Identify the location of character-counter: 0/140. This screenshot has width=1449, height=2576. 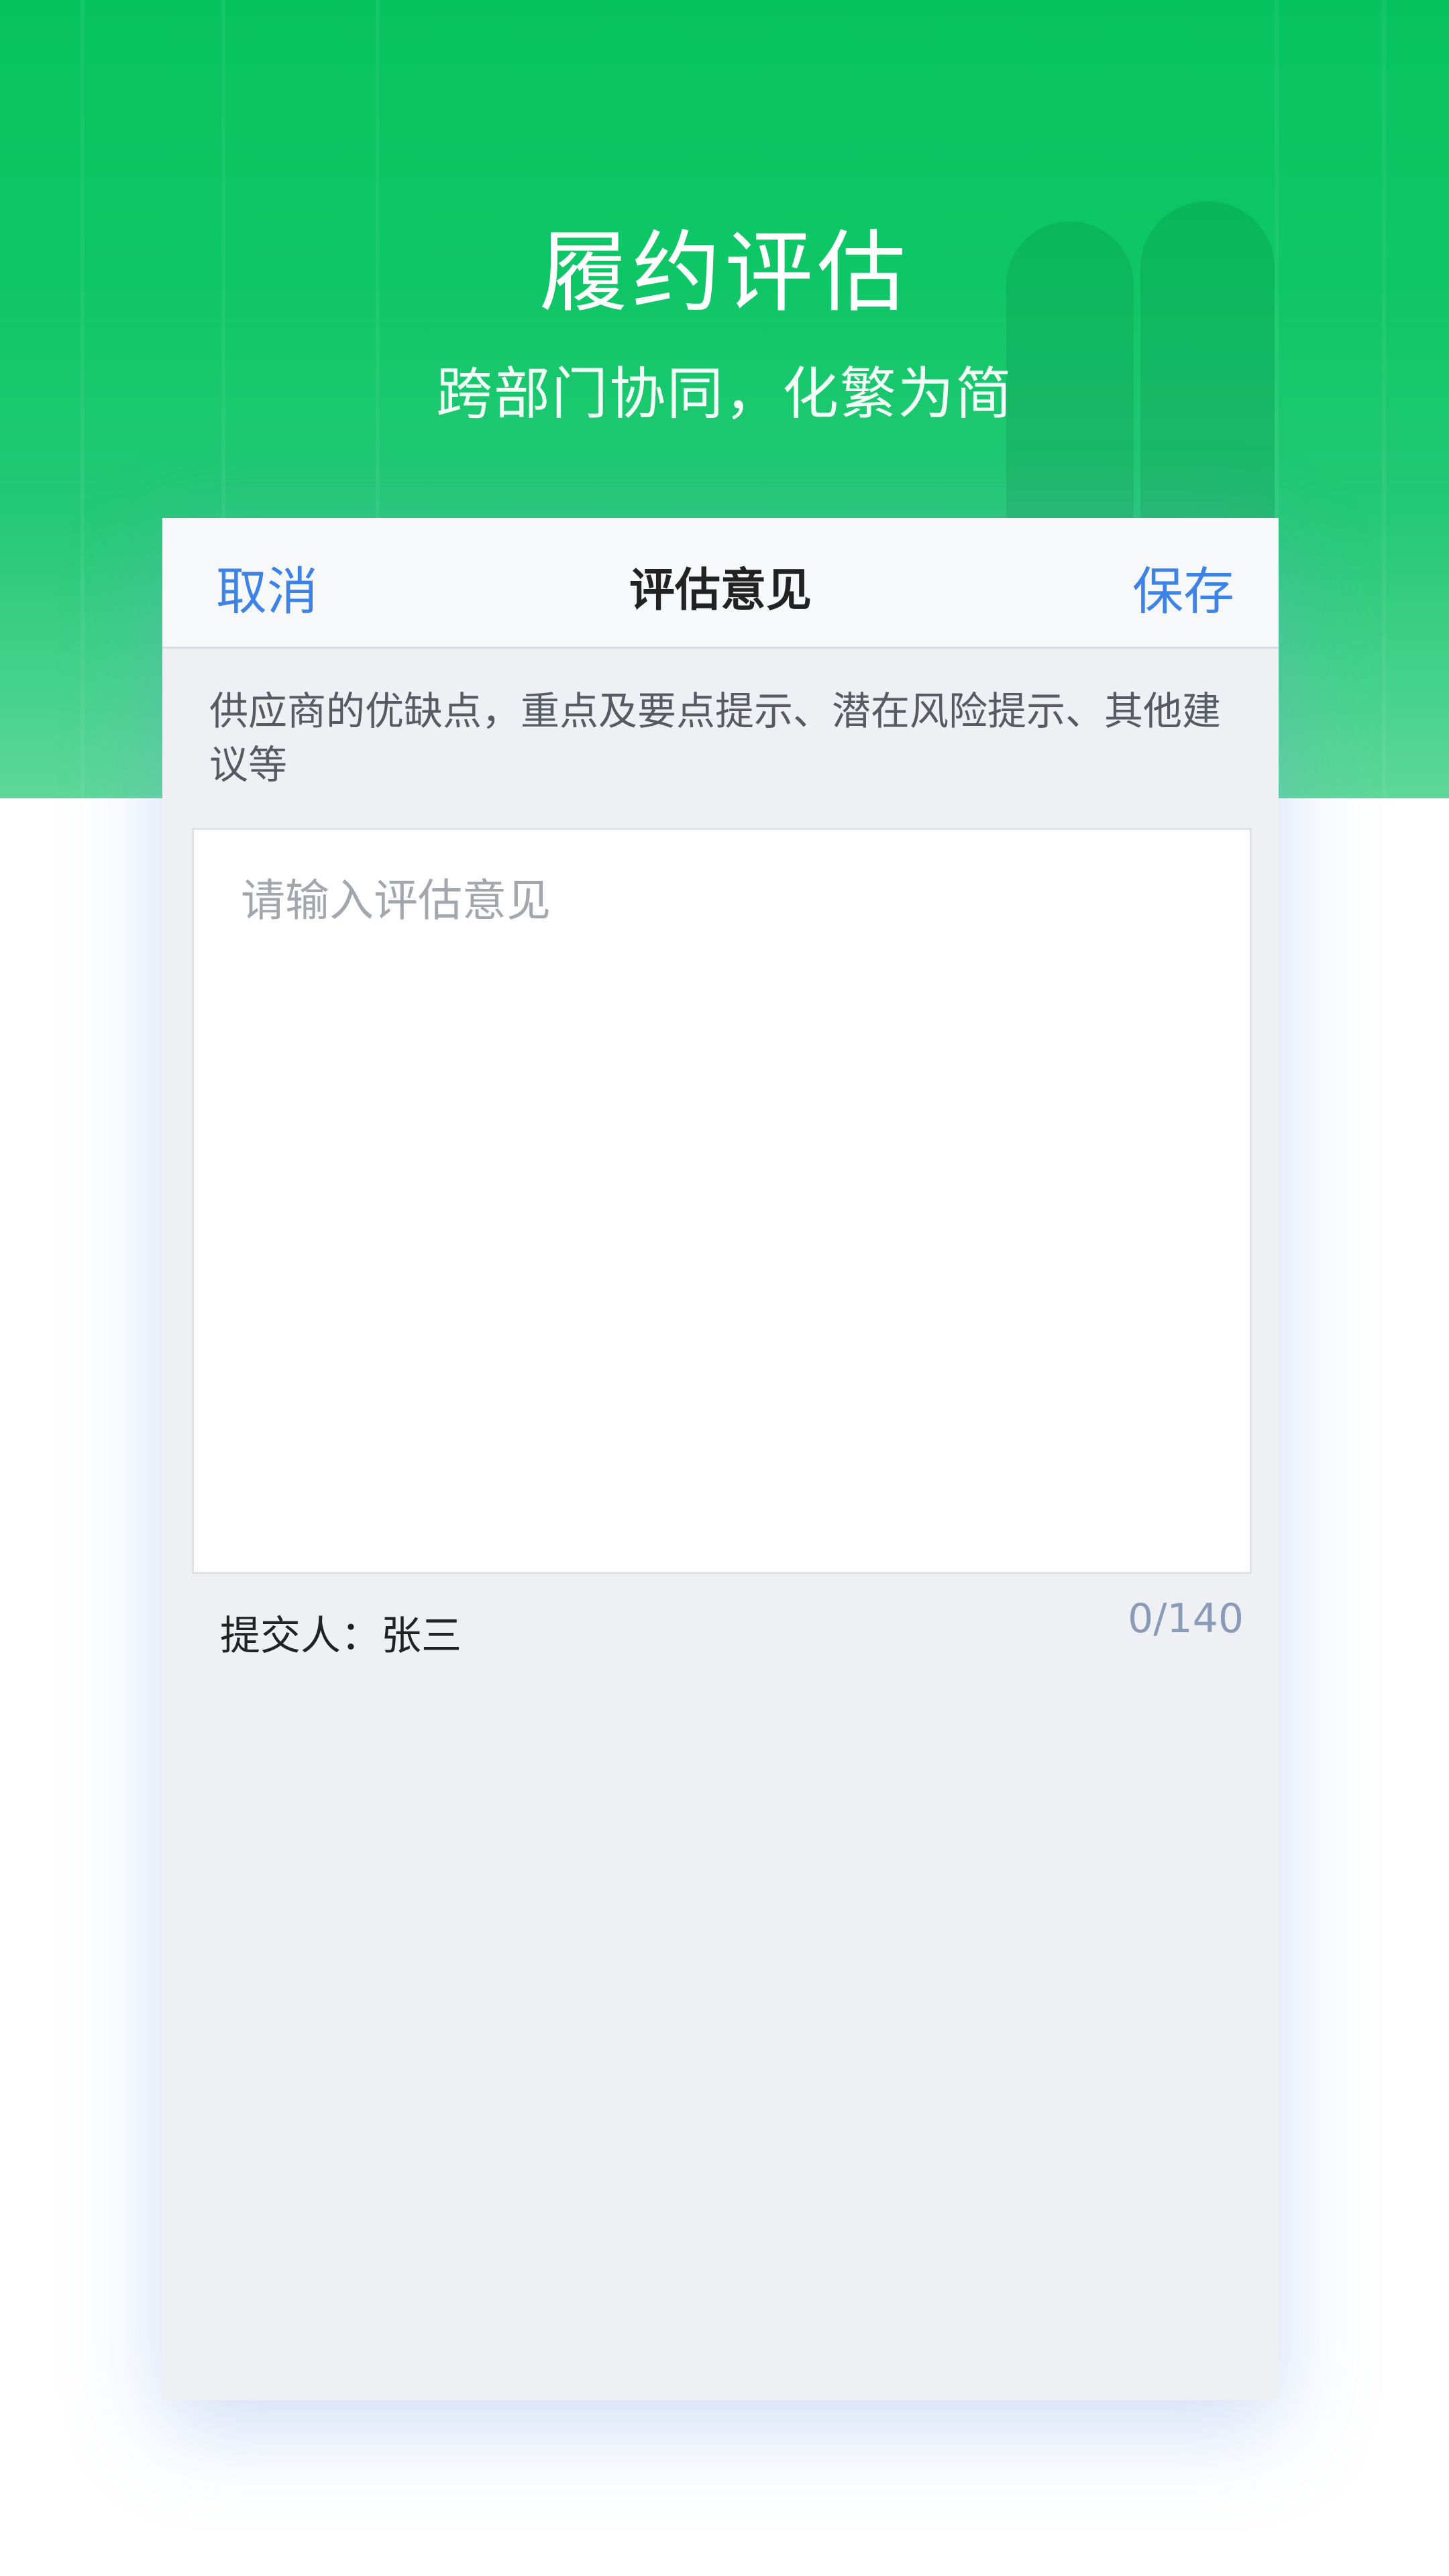
(1186, 1618).